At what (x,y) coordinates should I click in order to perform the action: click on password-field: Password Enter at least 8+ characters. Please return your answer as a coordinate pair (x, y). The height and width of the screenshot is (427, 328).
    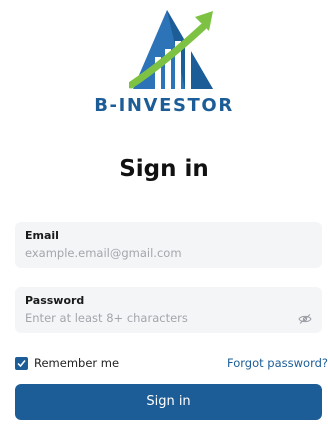
    Looking at the image, I should click on (168, 310).